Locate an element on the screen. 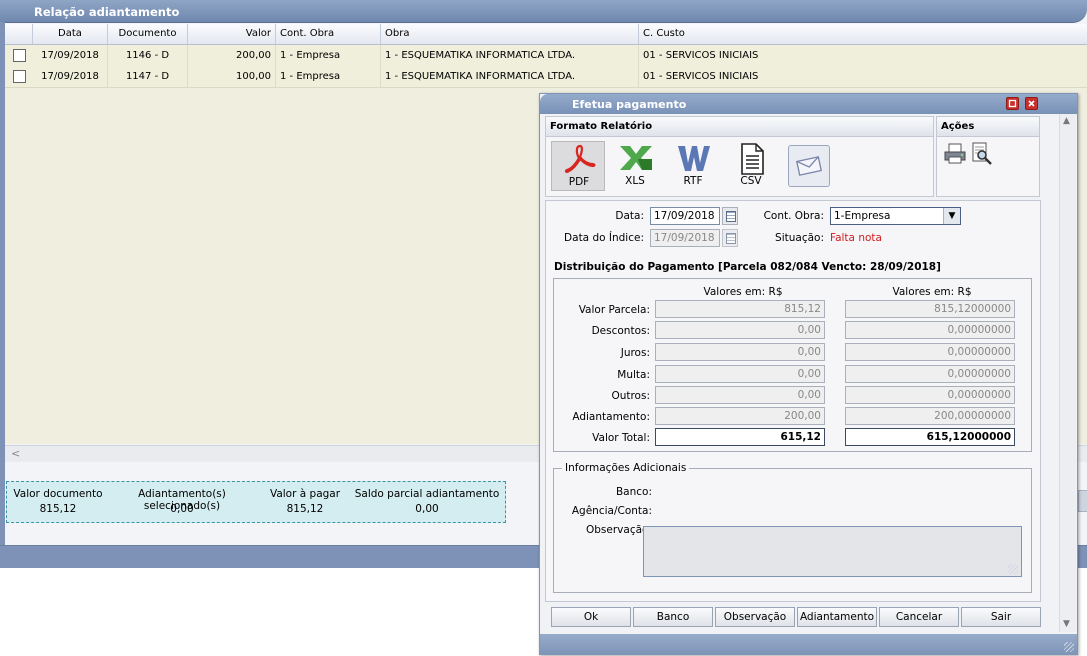 This screenshot has height=656, width=1087. printer-icon is located at coordinates (955, 154).